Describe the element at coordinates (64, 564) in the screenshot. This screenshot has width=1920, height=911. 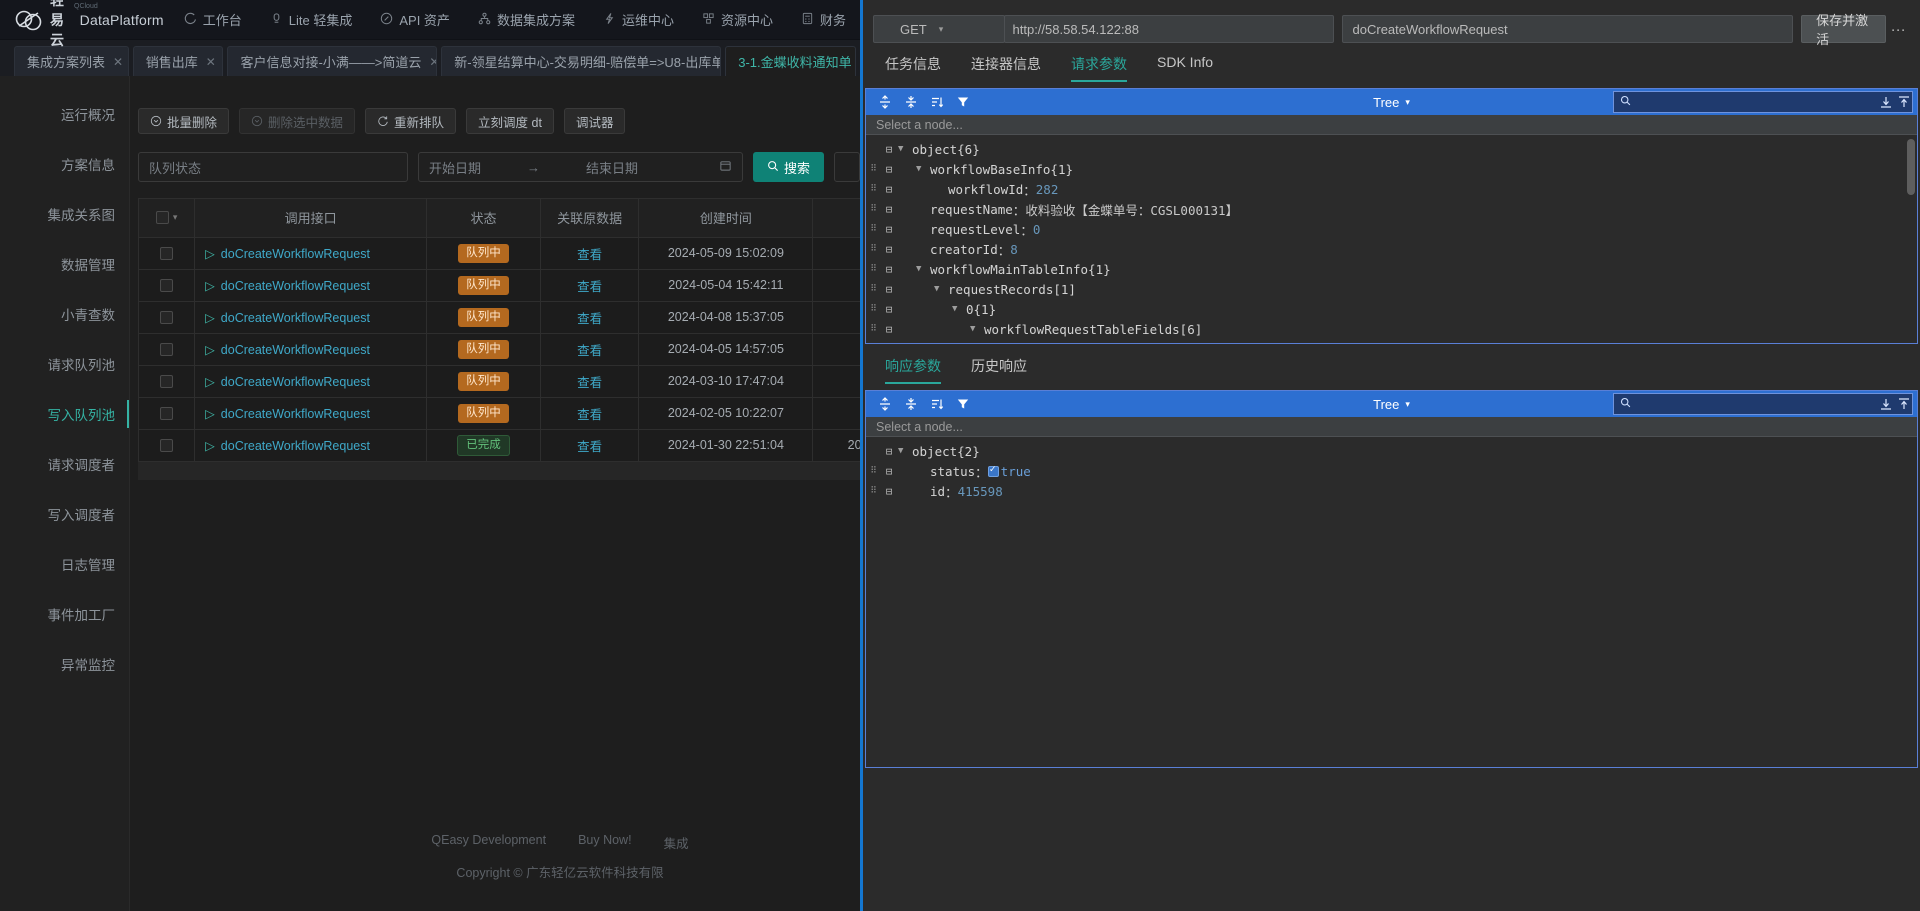
I see `sidebar-item-log-management: 日志管理` at that location.